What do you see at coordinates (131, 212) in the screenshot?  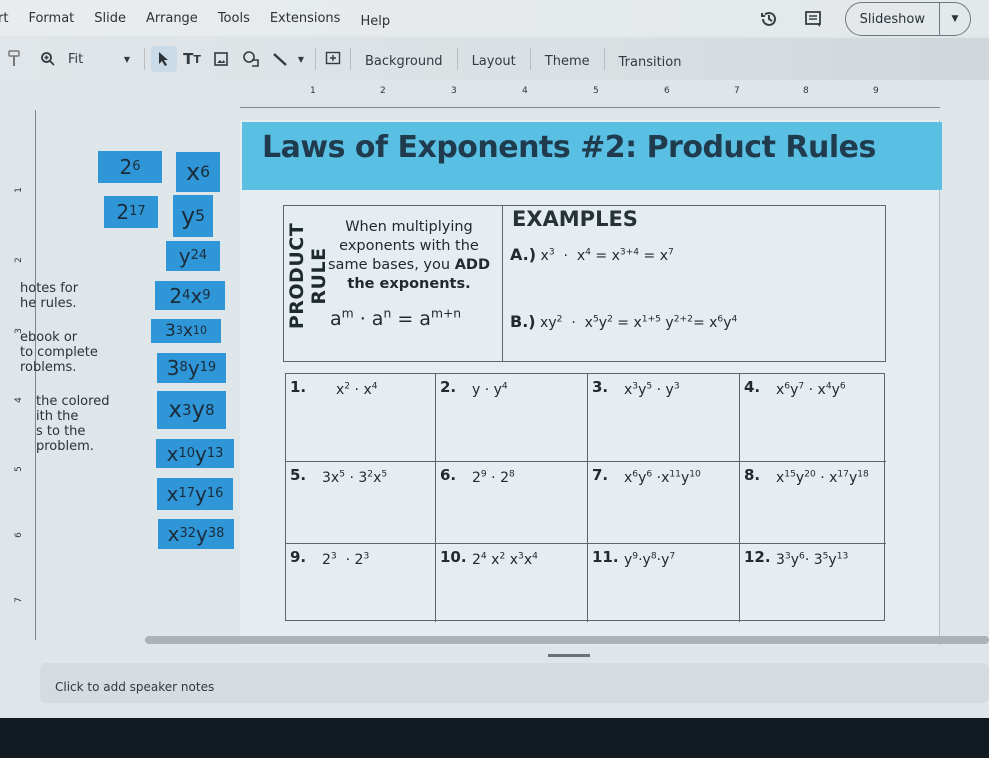 I see `answer-tile: 2 17` at bounding box center [131, 212].